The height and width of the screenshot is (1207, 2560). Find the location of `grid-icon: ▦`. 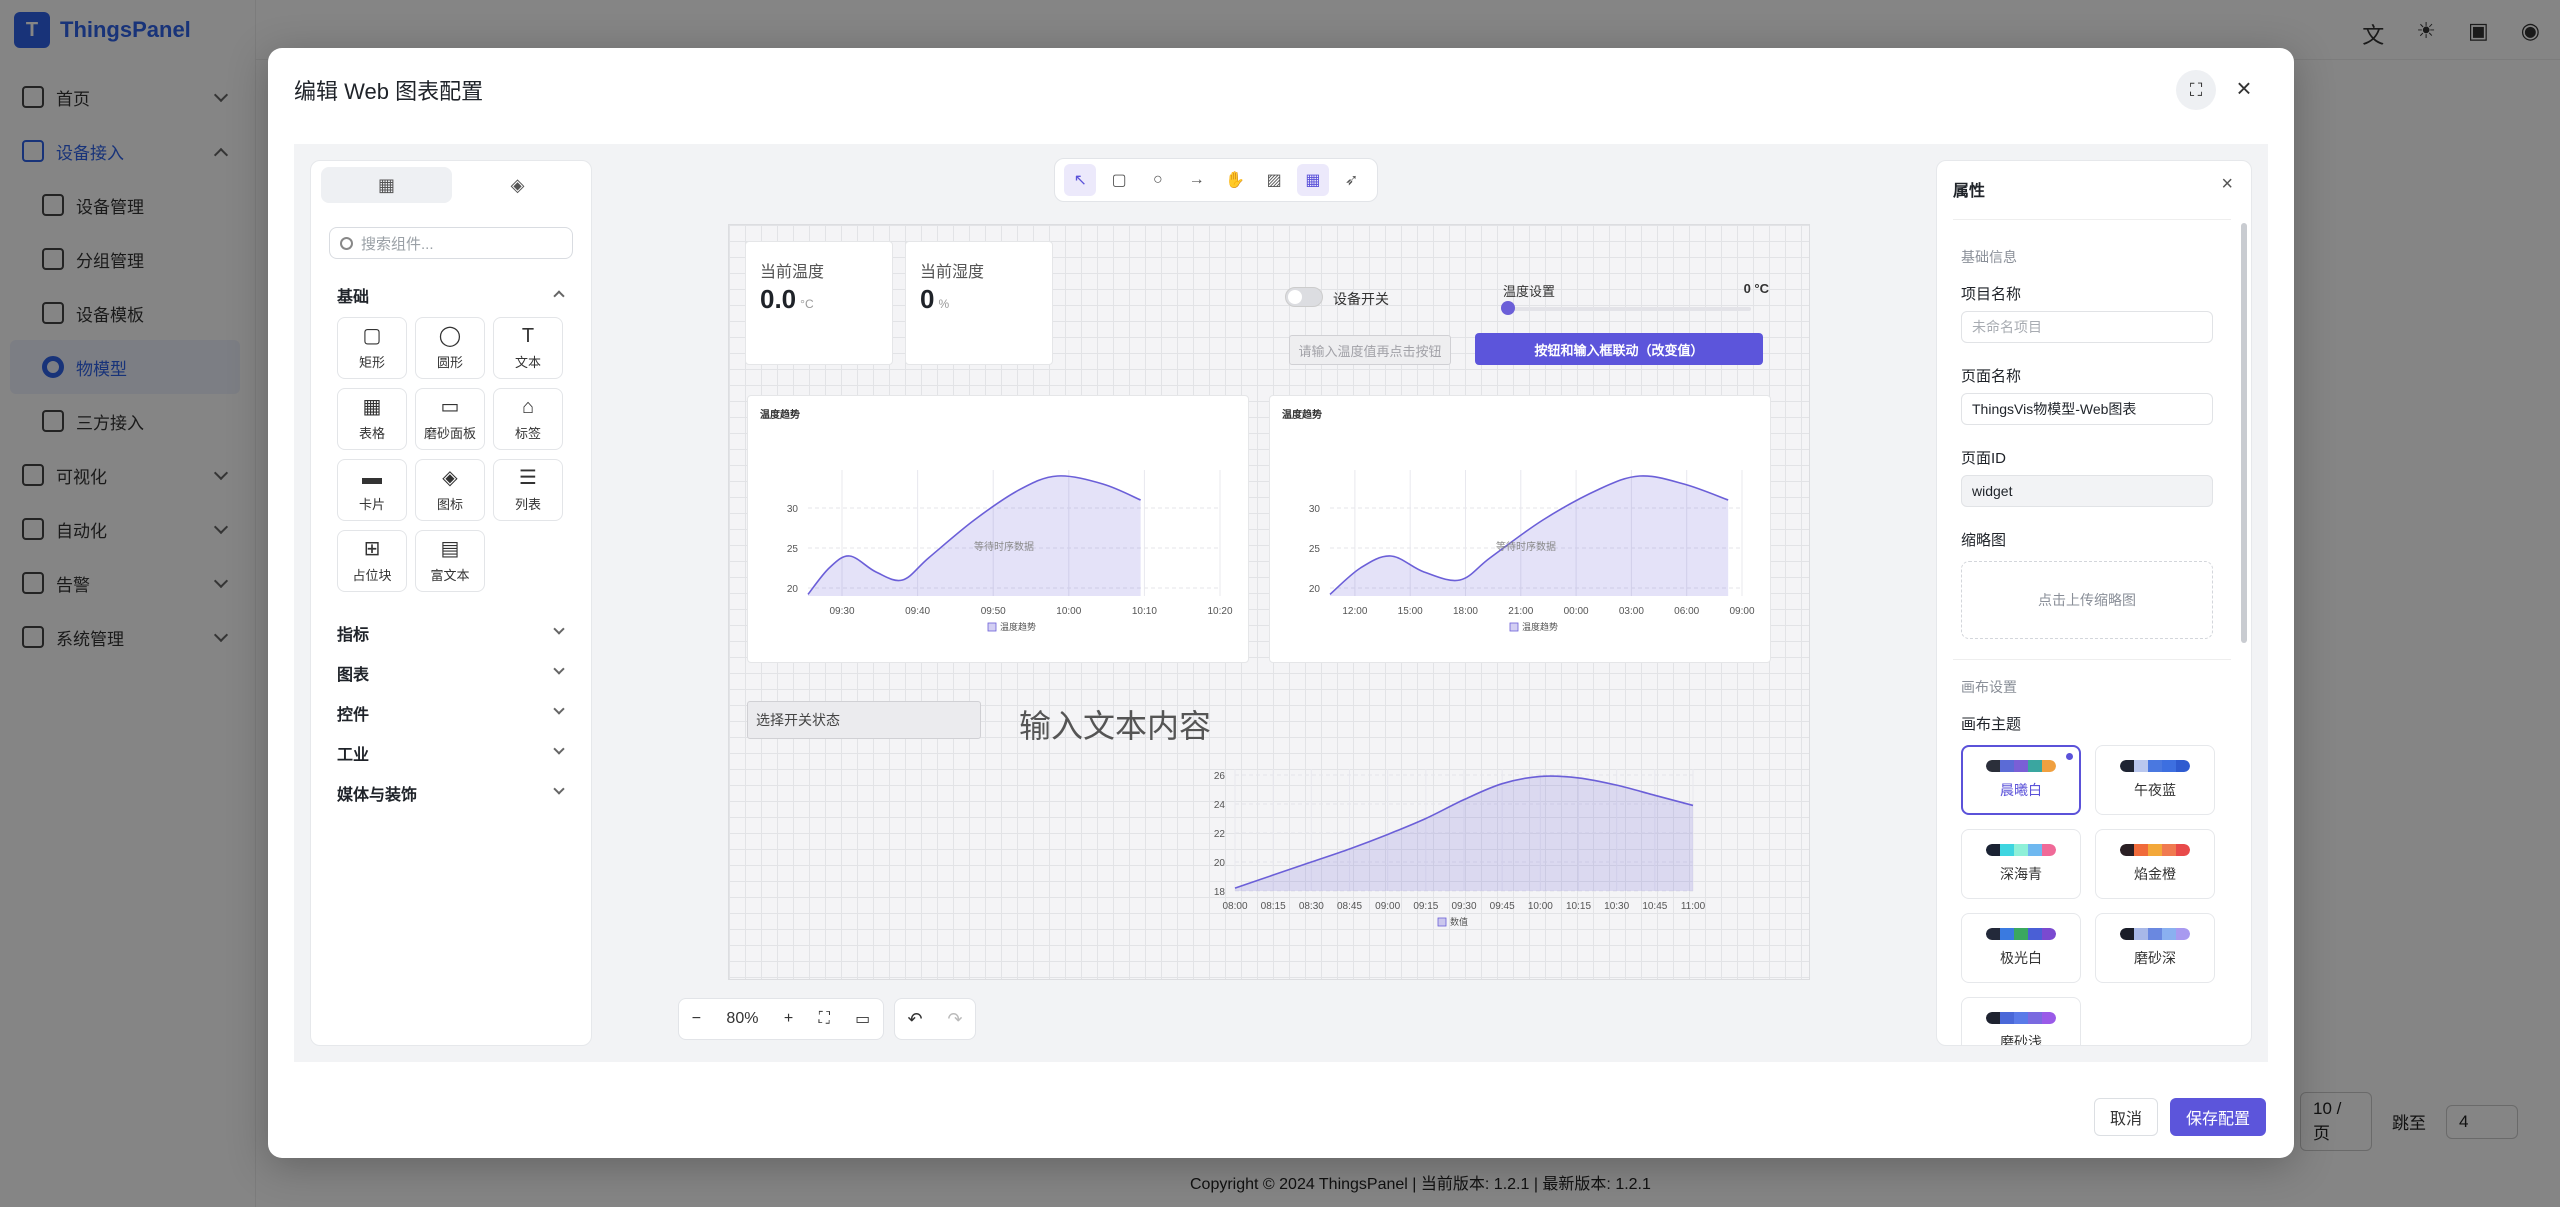

grid-icon: ▦ is located at coordinates (1313, 180).